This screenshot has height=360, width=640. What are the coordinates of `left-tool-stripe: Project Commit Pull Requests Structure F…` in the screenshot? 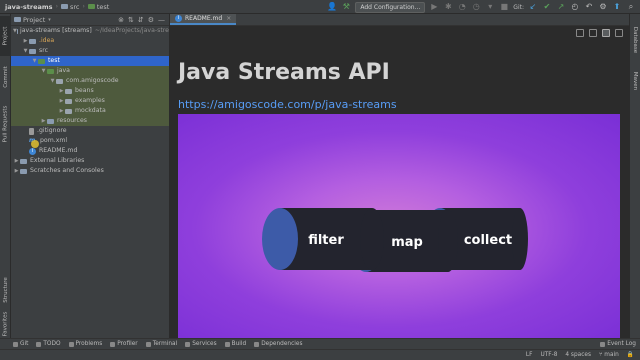 It's located at (5, 176).